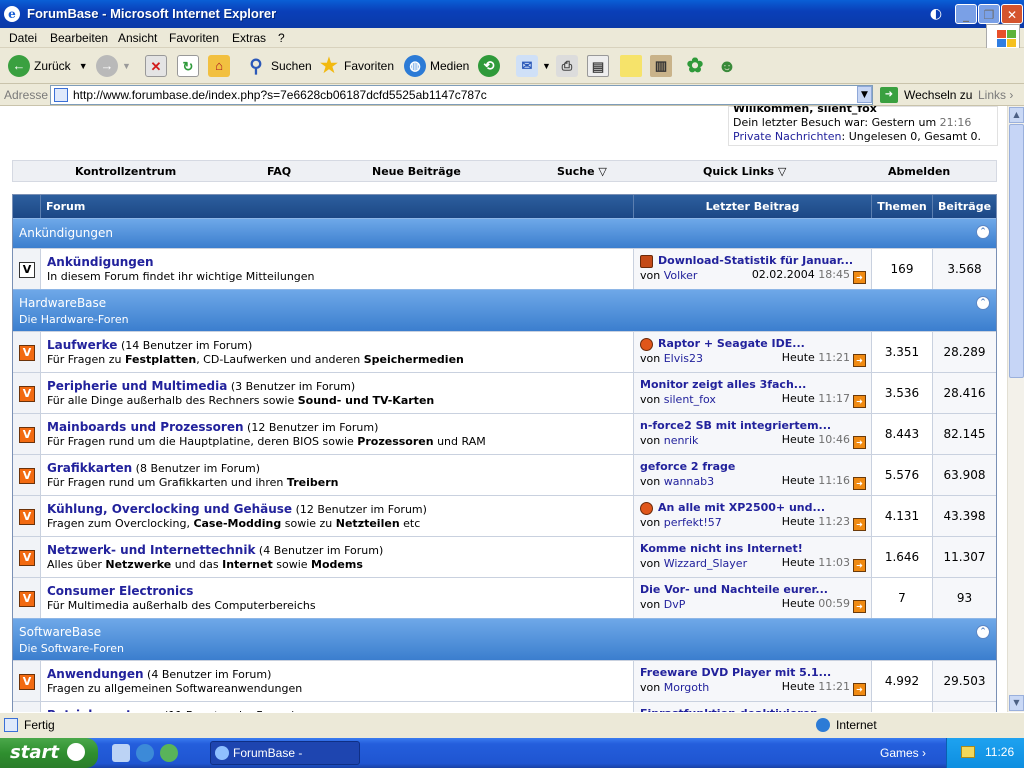 The image size is (1024, 768). Describe the element at coordinates (1016, 251) in the screenshot. I see `scroll-thumb` at that location.